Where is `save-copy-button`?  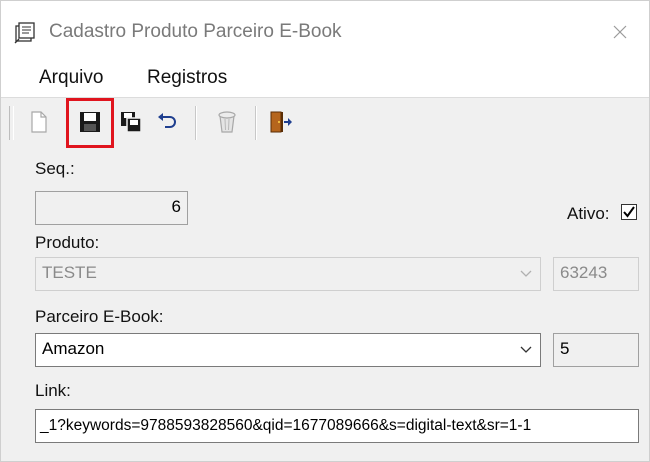
save-copy-button is located at coordinates (131, 122).